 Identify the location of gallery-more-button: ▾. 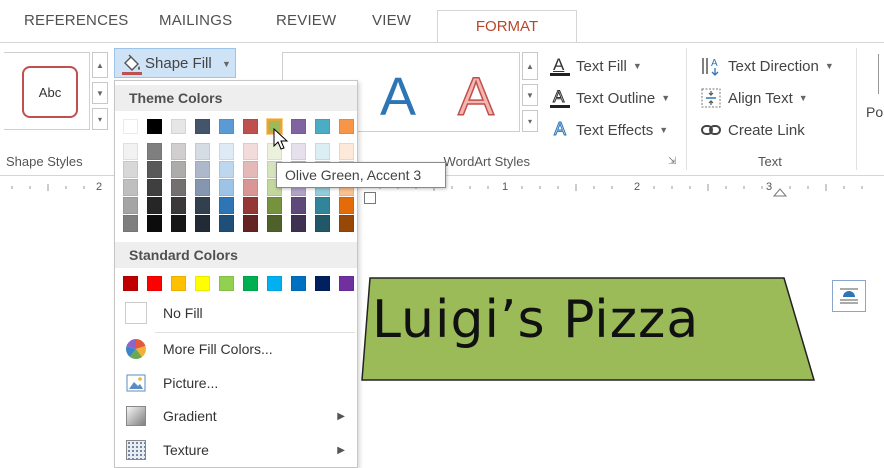
(100, 119).